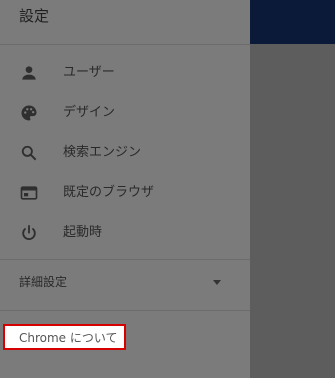 This screenshot has width=335, height=378. I want to click on nav-item-default-browser: 既定のブラウザ, so click(125, 193).